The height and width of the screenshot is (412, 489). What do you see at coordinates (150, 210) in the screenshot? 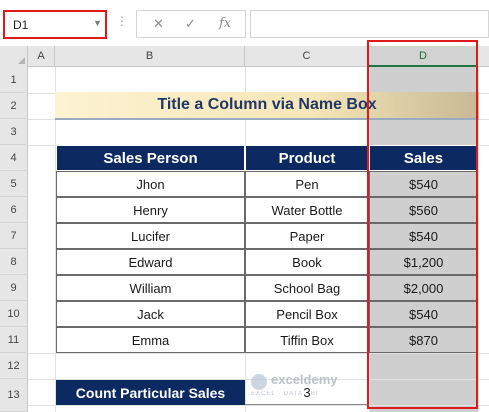
I see `table-cell-person: Henry` at bounding box center [150, 210].